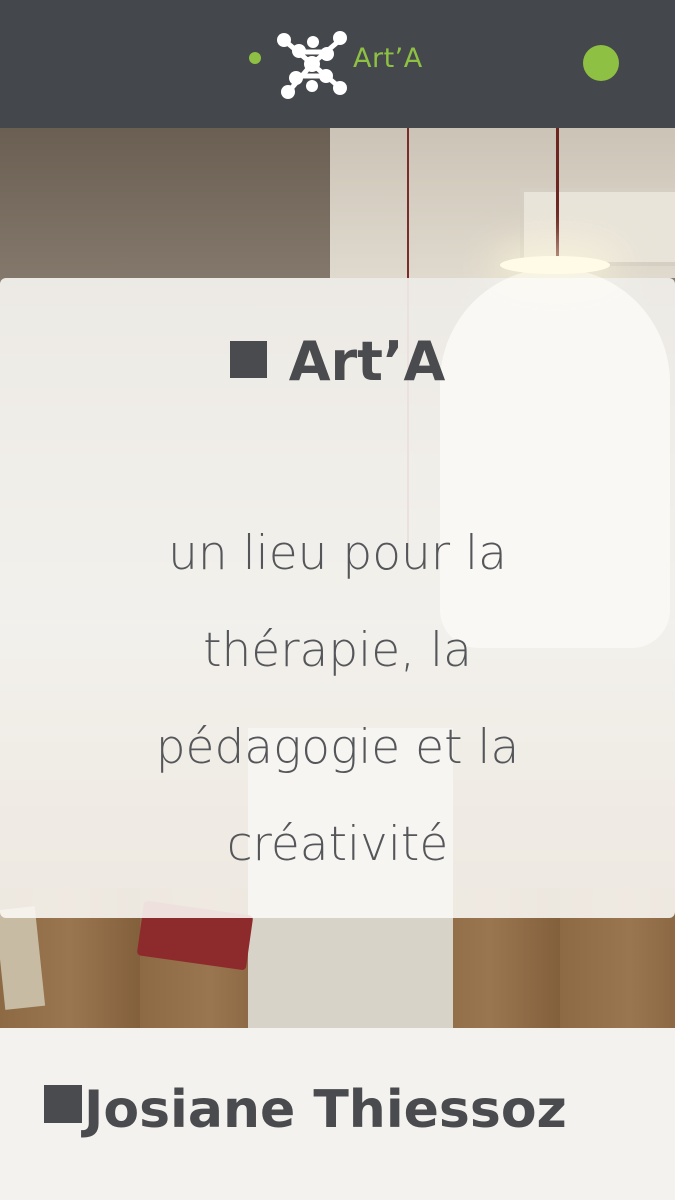 The width and height of the screenshot is (675, 1200). What do you see at coordinates (165, 203) in the screenshot?
I see `photo-wall-left` at bounding box center [165, 203].